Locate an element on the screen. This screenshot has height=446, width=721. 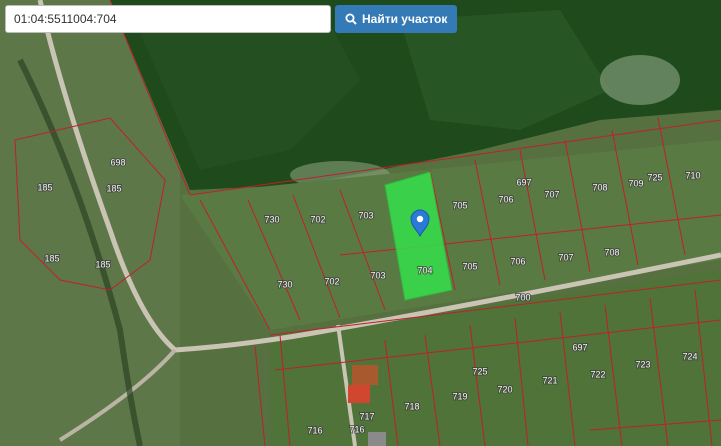
search-icon is located at coordinates (351, 19).